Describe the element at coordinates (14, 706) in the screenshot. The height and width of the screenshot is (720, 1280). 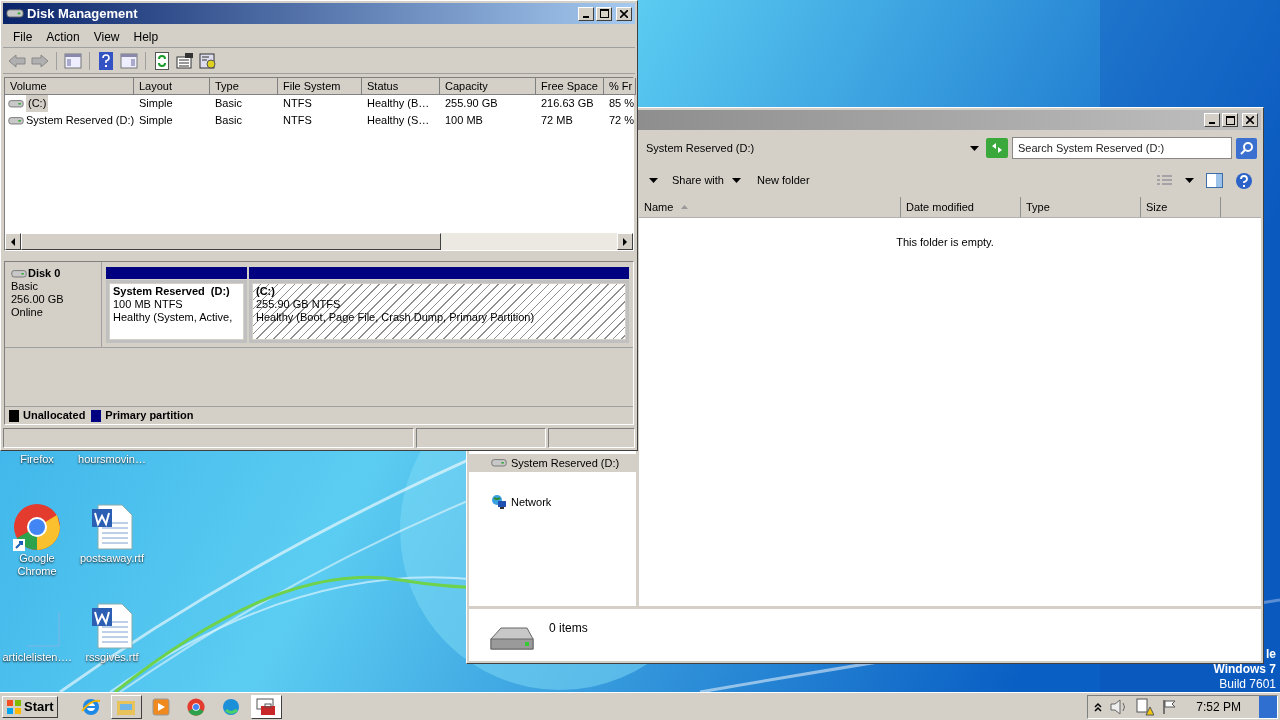
I see `windows-logo-icon` at that location.